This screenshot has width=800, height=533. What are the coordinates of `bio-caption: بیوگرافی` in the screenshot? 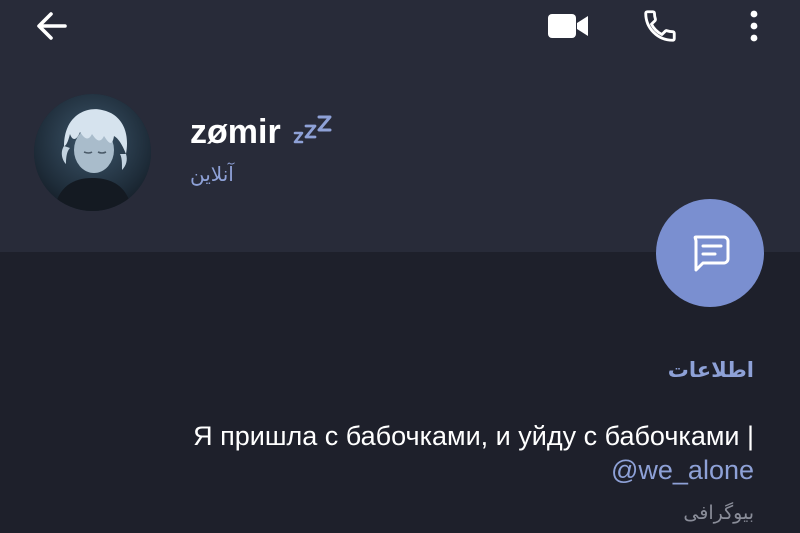 It's located at (718, 513).